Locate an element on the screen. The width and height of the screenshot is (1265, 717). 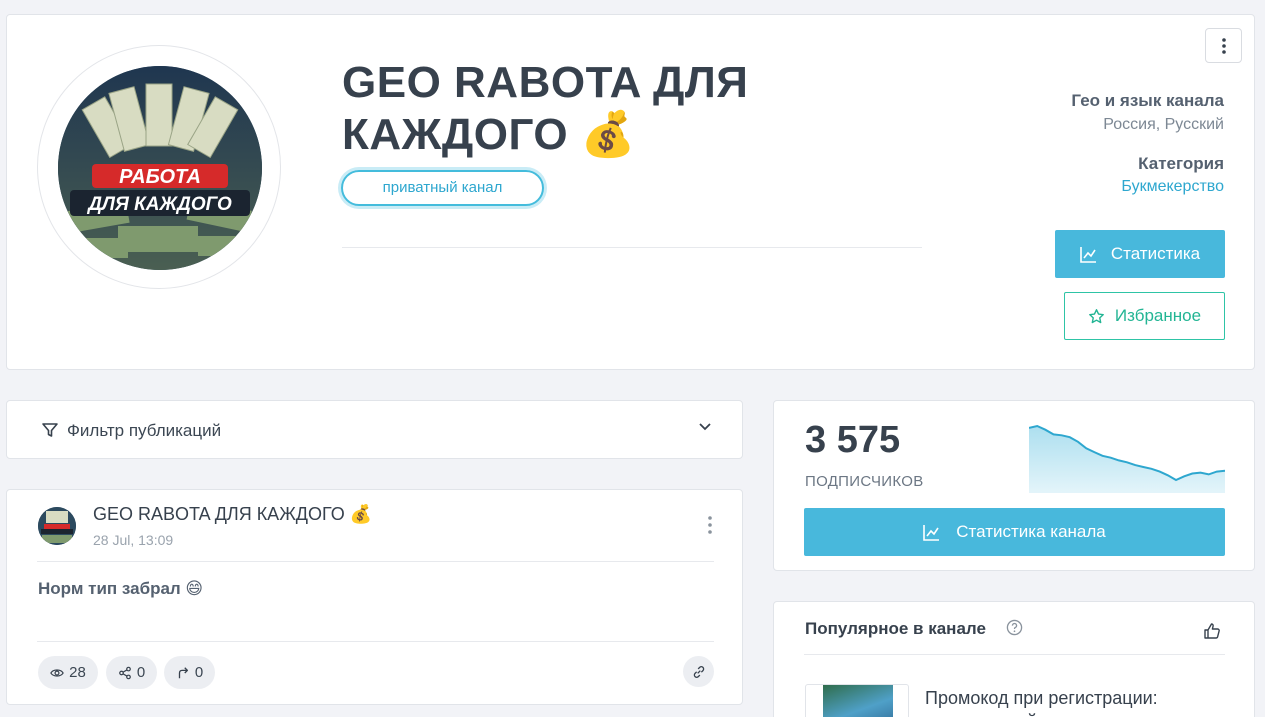
popular-title: Популярное в канале is located at coordinates (895, 628).